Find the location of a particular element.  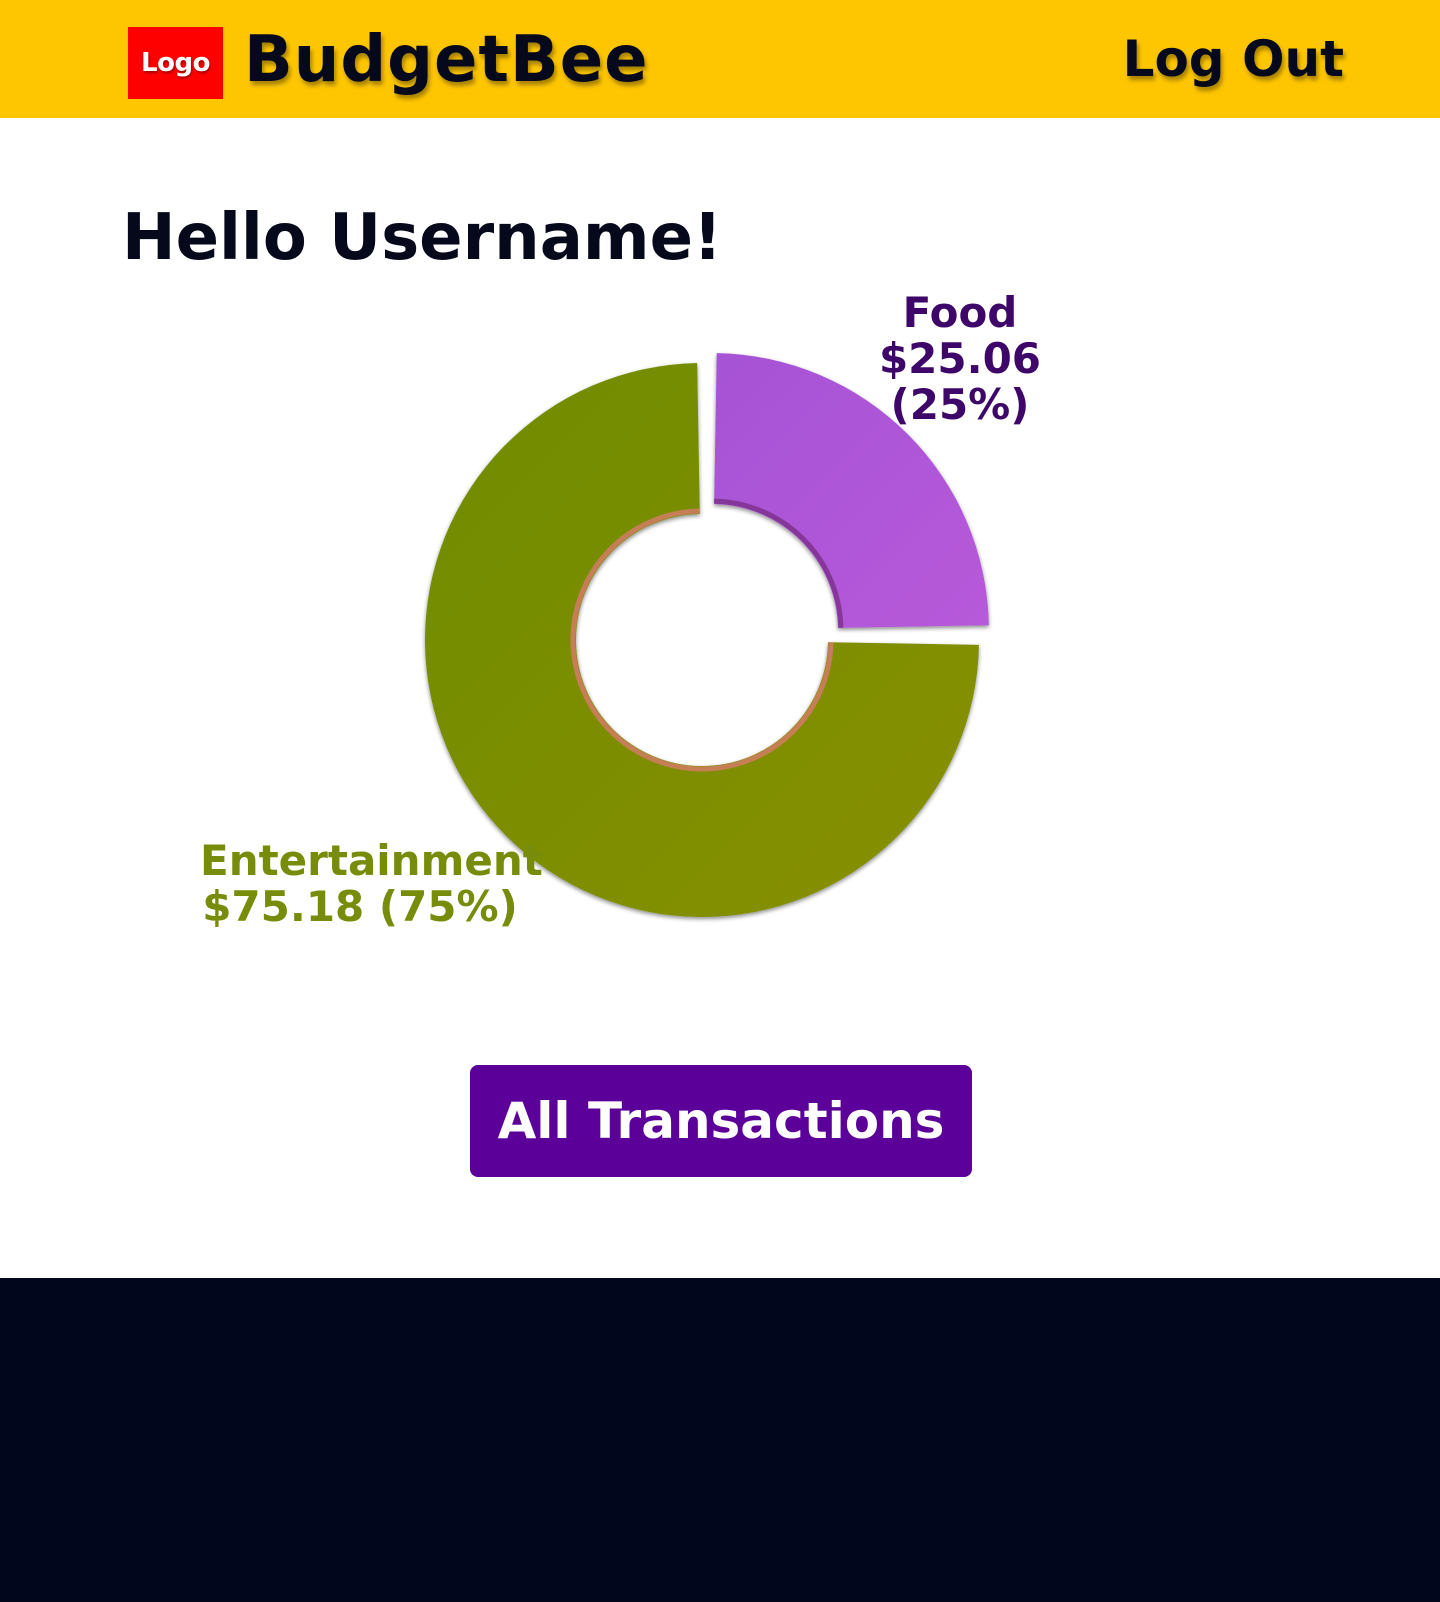

entertainment-value-label: $75.18 (75%) is located at coordinates (360, 906).